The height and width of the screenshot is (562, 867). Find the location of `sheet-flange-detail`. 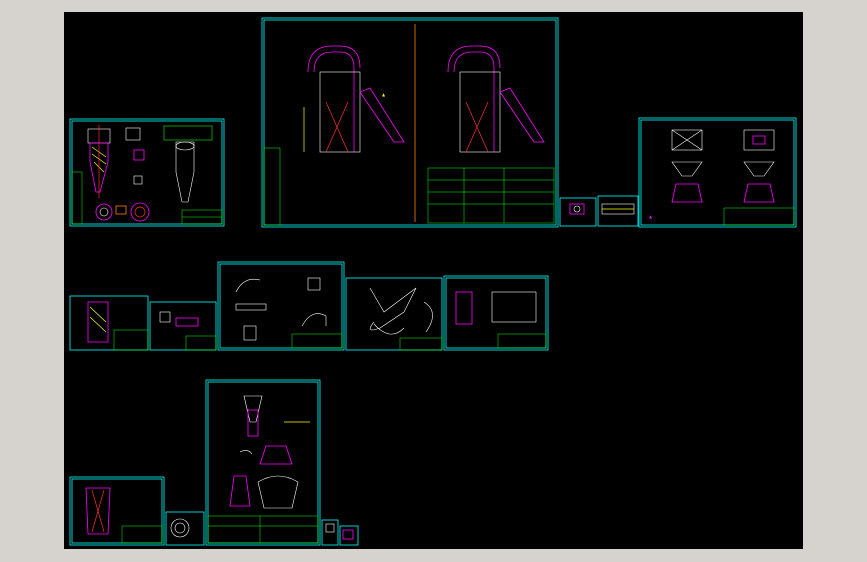

sheet-flange-detail is located at coordinates (330, 532).